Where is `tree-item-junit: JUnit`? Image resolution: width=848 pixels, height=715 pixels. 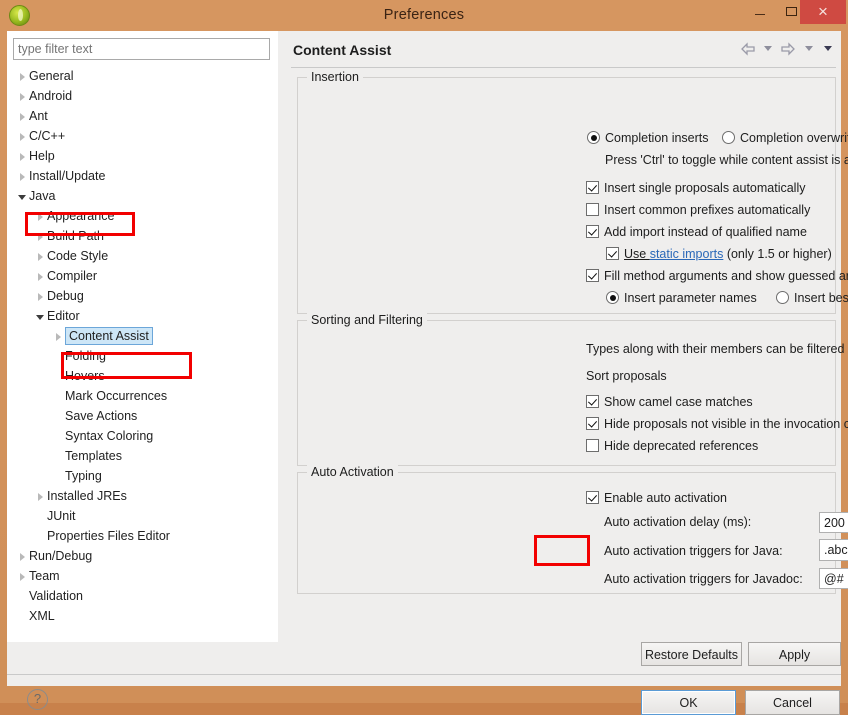
tree-item-junit: JUnit is located at coordinates (142, 516).